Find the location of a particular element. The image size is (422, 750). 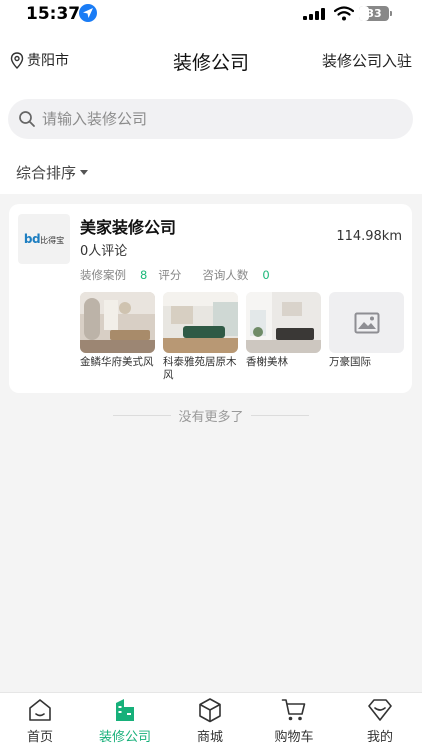

status-bar: 15:37 33 is located at coordinates (211, 14).